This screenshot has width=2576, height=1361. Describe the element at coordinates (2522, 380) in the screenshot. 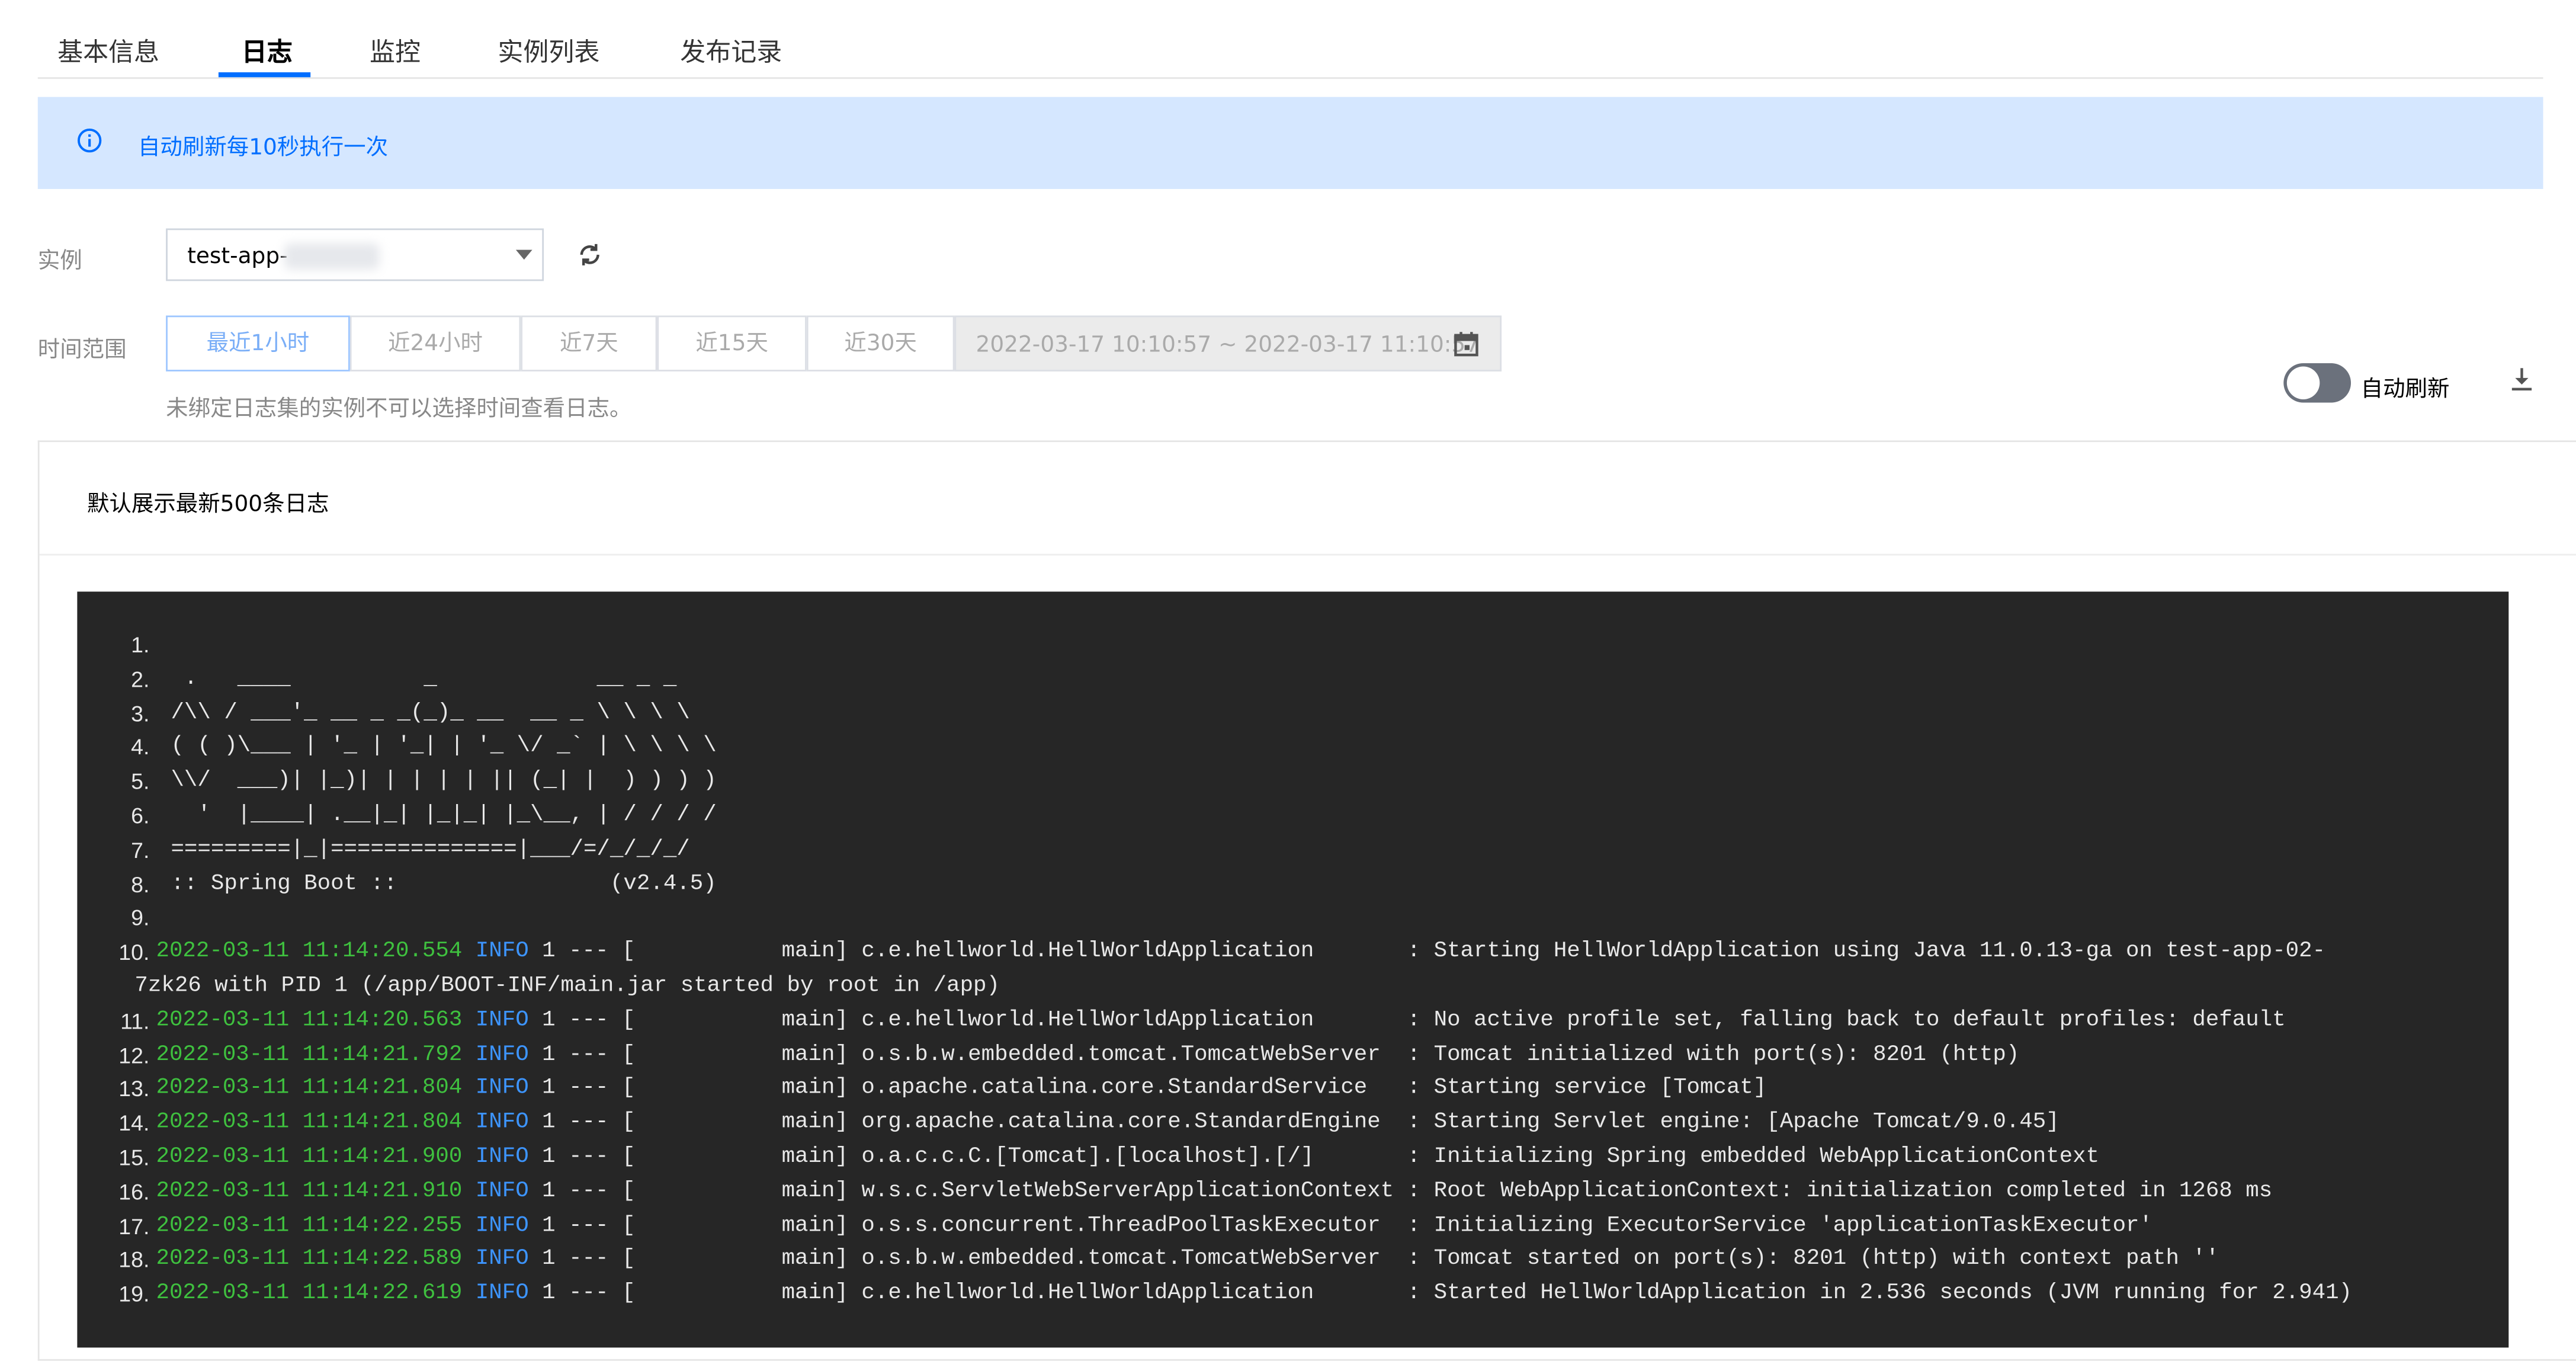

I see `download-icon` at that location.